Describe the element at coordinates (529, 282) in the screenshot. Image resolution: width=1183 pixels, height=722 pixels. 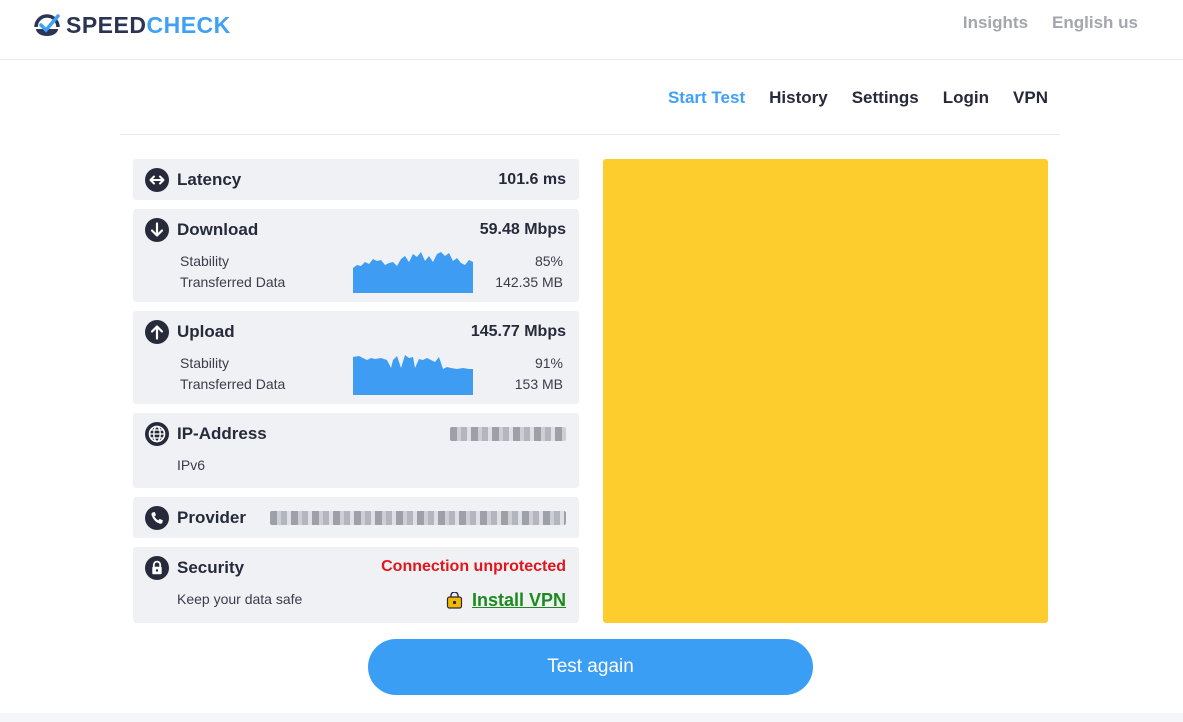
I see `download-transferred-value: 142.35 MB` at that location.